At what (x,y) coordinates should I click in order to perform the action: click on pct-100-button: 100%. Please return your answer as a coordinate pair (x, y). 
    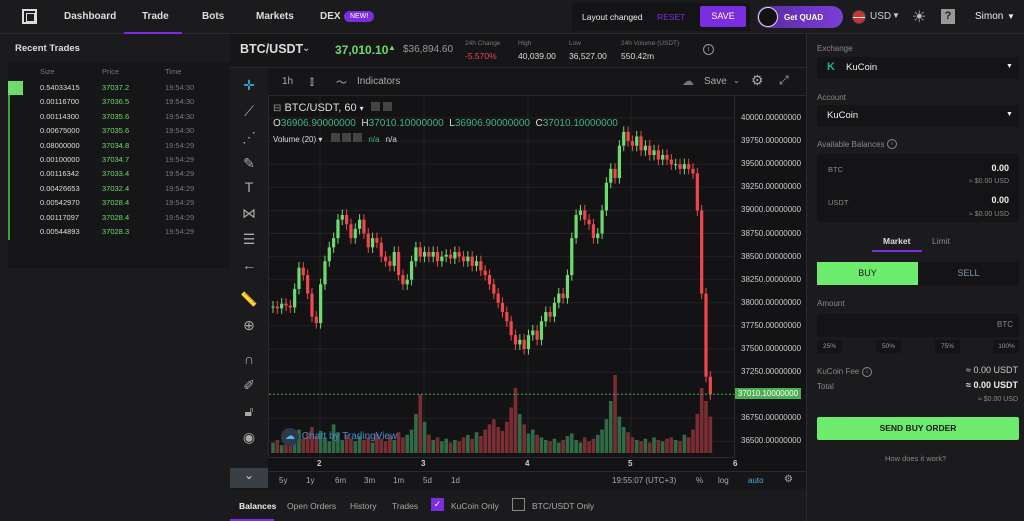
    Looking at the image, I should click on (1006, 346).